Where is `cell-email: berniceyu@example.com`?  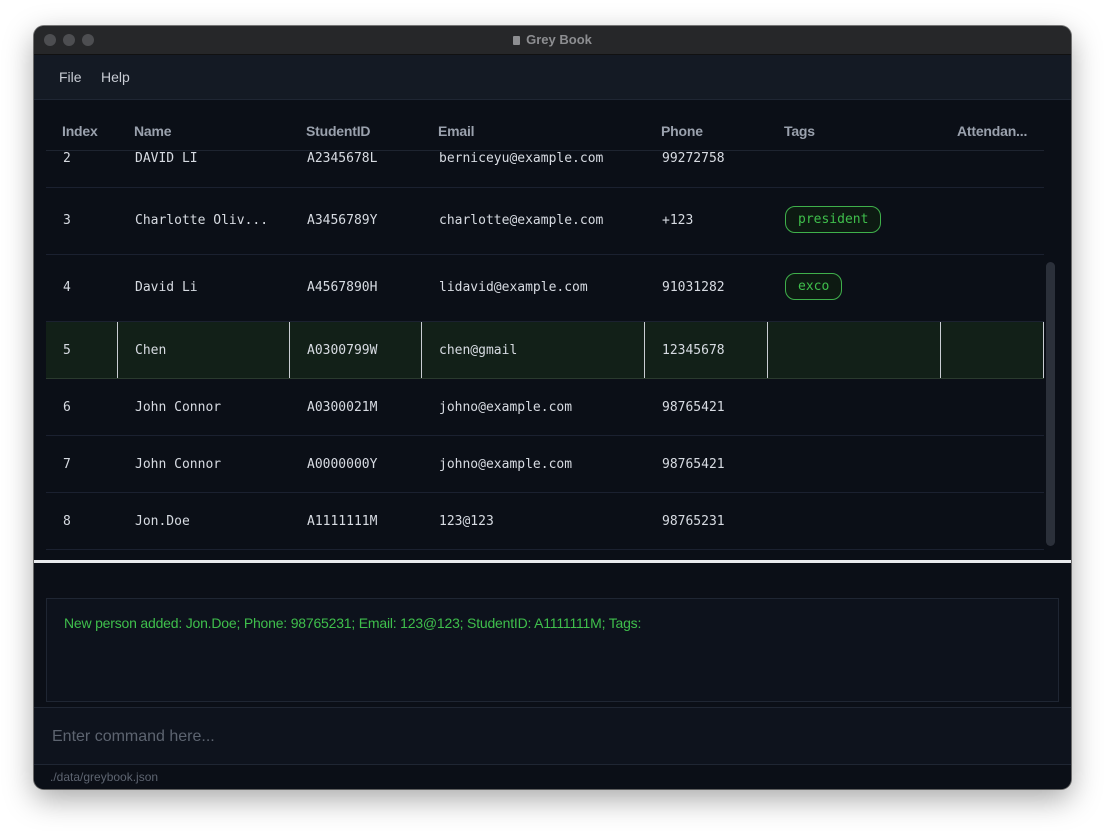
cell-email: berniceyu@example.com is located at coordinates (521, 158).